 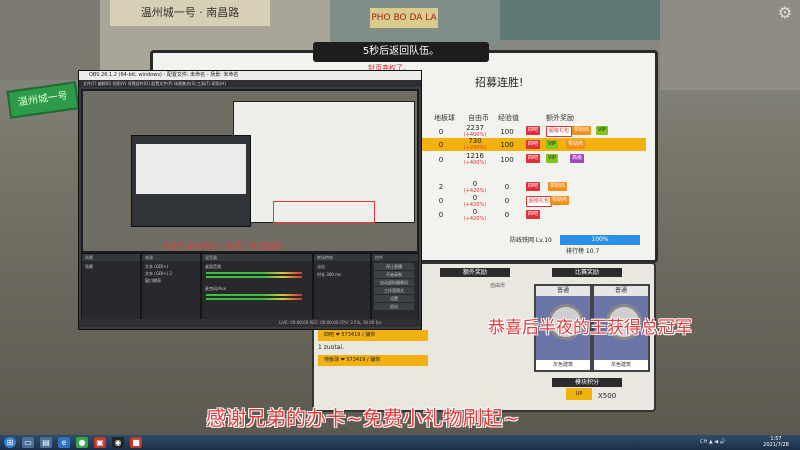 What do you see at coordinates (394, 282) in the screenshot?
I see `virtual-cam-button: 启动虚拟摄像机` at bounding box center [394, 282].